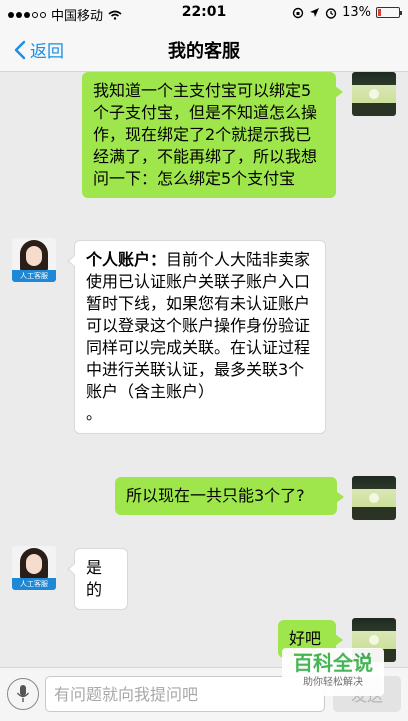 Image resolution: width=408 pixels, height=721 pixels. Describe the element at coordinates (204, 13) in the screenshot. I see `status-bar: 中国移动 22:01 13%` at that location.